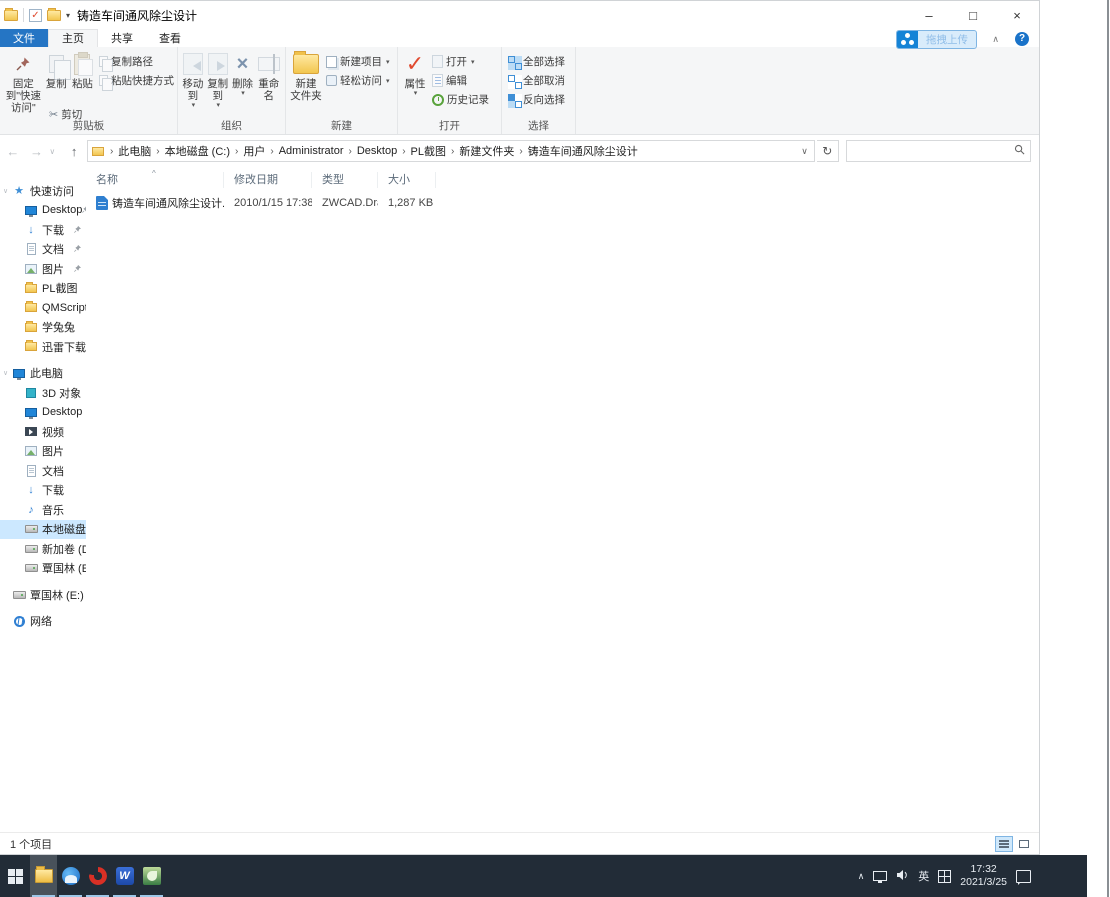  I want to click on cut-button: ✂ 剪切, so click(65, 114).